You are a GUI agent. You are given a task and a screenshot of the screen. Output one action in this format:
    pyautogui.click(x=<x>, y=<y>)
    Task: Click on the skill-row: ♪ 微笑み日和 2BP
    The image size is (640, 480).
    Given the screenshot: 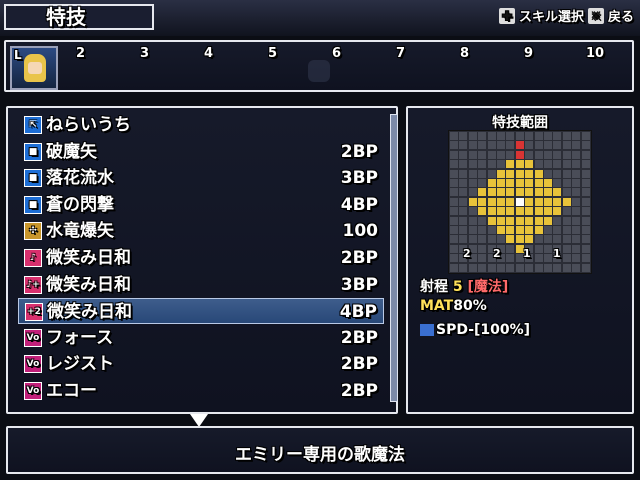 What is the action you would take?
    pyautogui.click(x=201, y=258)
    